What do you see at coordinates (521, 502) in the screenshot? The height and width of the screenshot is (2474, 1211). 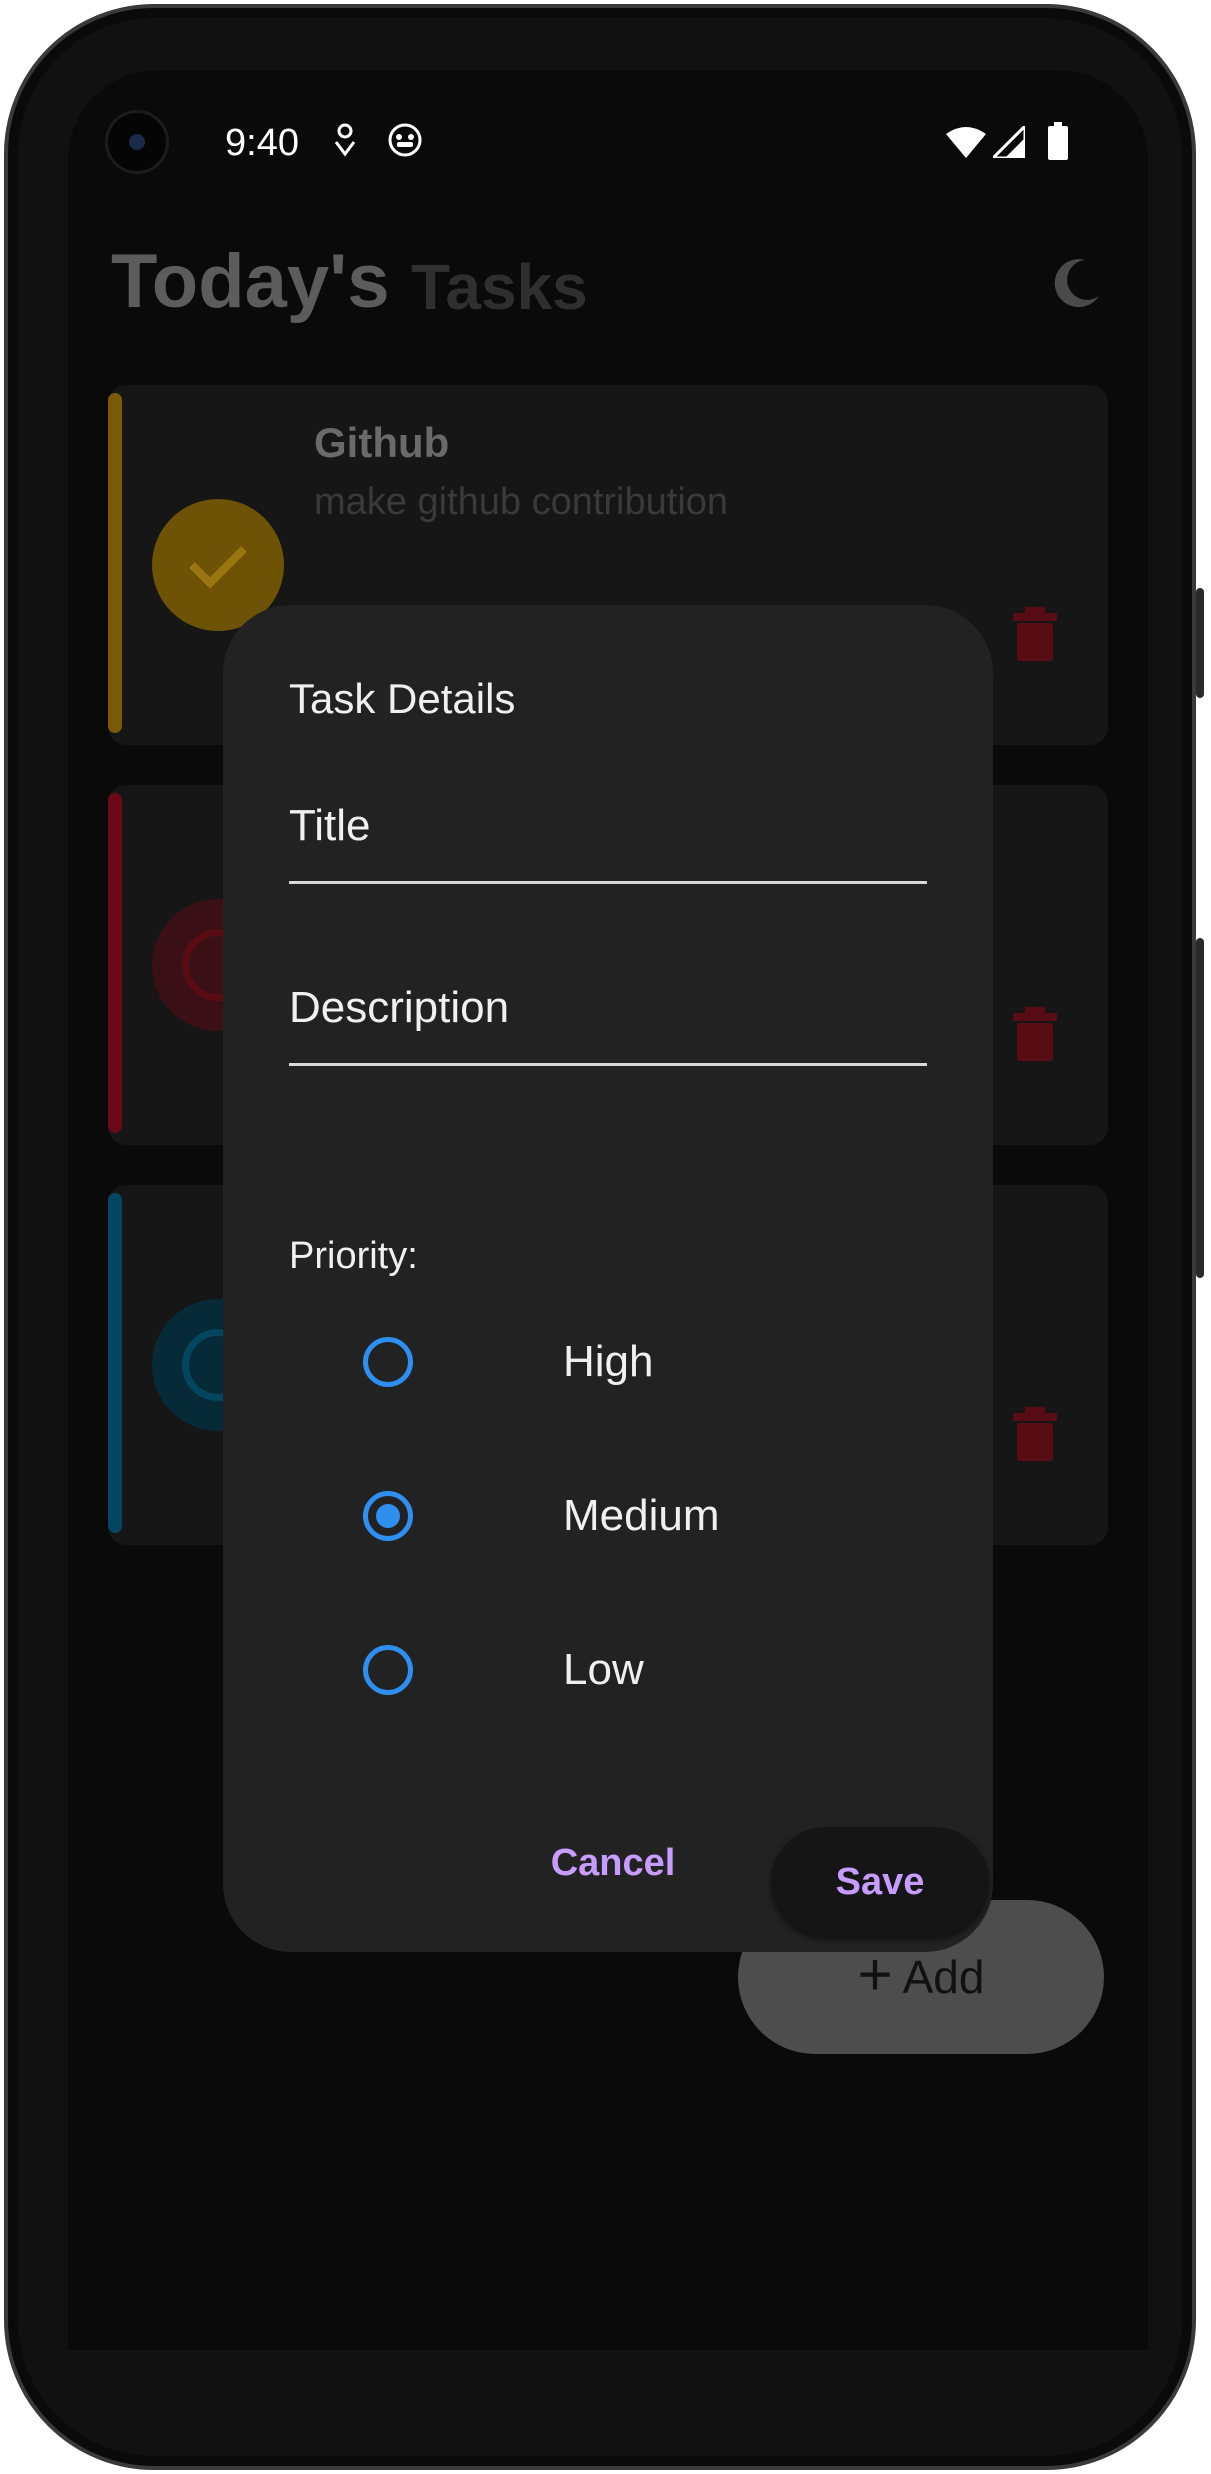 I see `task-description: make github contribution` at bounding box center [521, 502].